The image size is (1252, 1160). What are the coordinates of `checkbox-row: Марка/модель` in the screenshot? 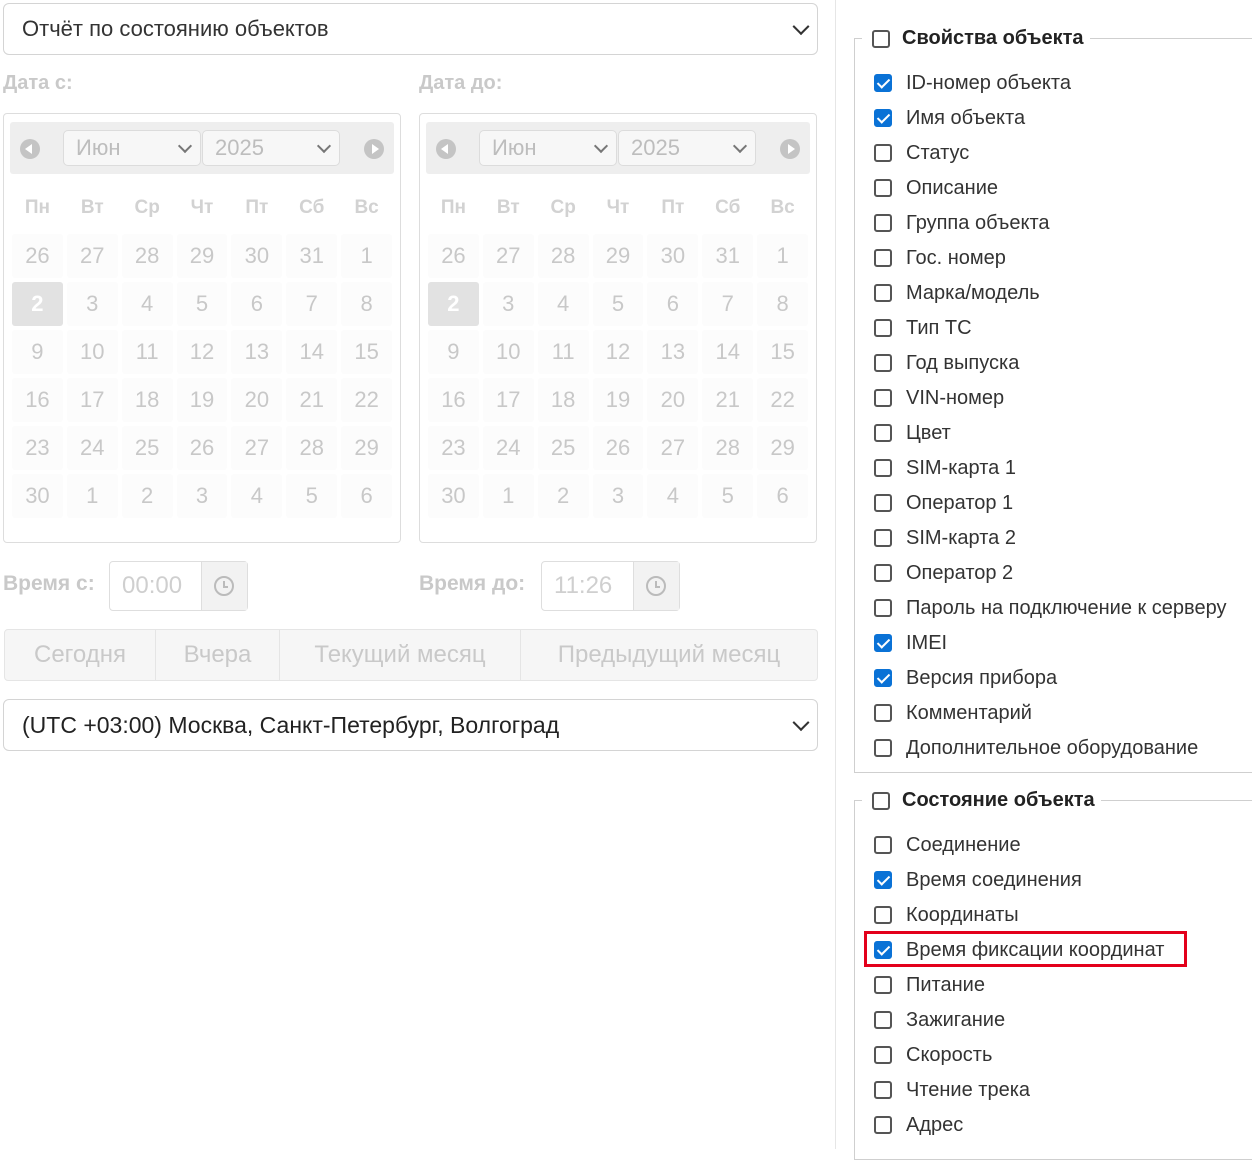 It's located at (957, 293).